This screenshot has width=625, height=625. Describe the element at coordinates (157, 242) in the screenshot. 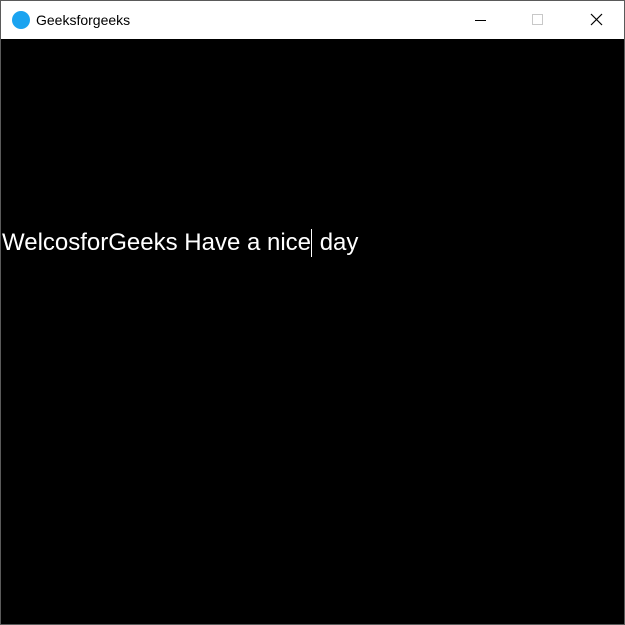

I see `text-before-caret: WelcosforGeeks Have a nice` at that location.